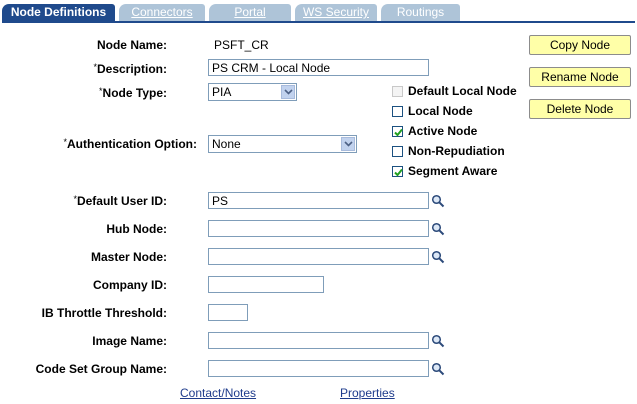 Image resolution: width=637 pixels, height=404 pixels. What do you see at coordinates (222, 92) in the screenshot?
I see `node-type-value: PIA` at bounding box center [222, 92].